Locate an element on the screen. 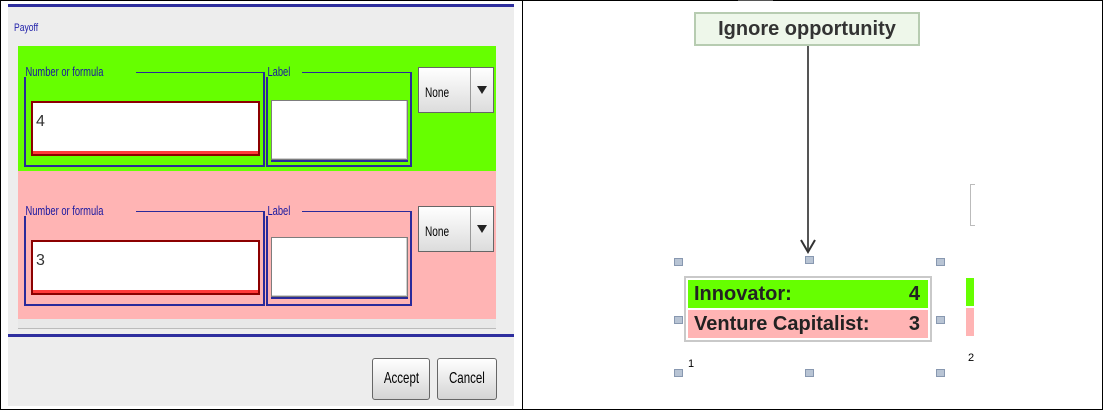  accept-button: Accept is located at coordinates (401, 379).